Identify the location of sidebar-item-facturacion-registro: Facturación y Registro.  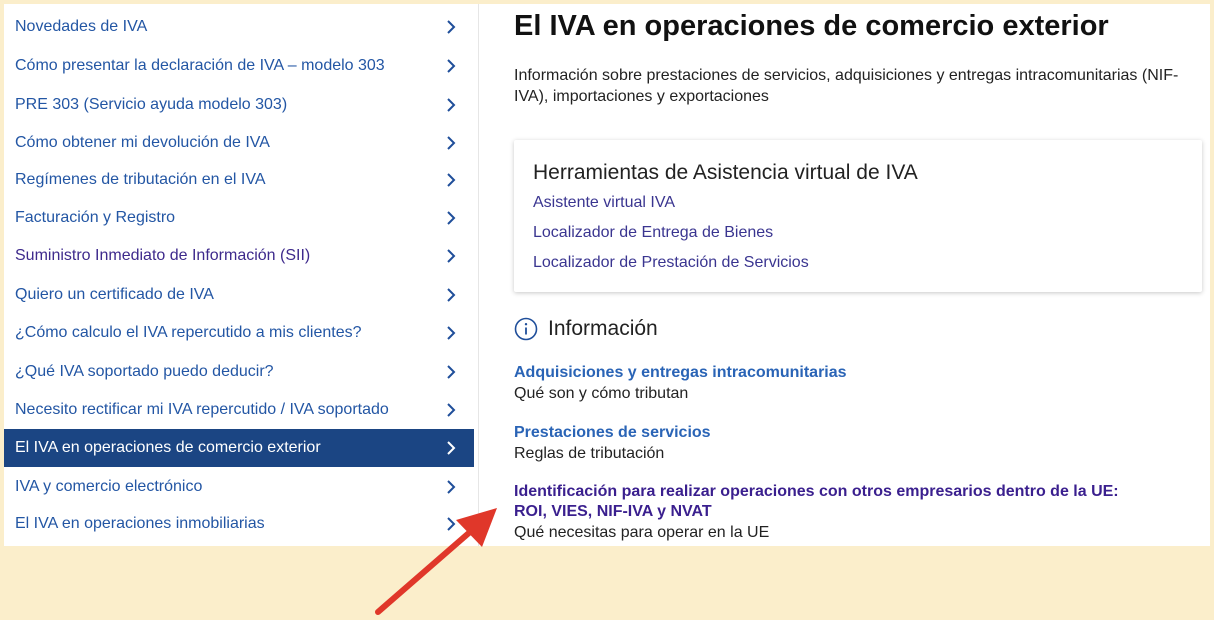
(239, 217).